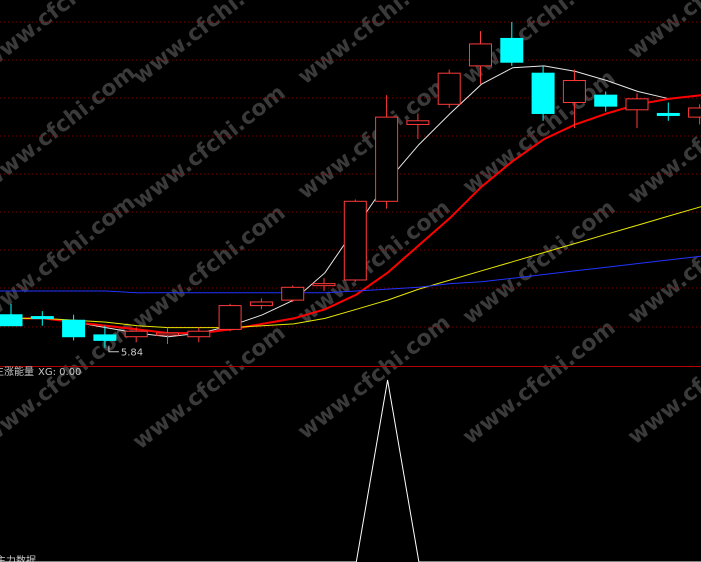  Describe the element at coordinates (17, 371) in the screenshot. I see `indicator-name: 主涨能量` at that location.